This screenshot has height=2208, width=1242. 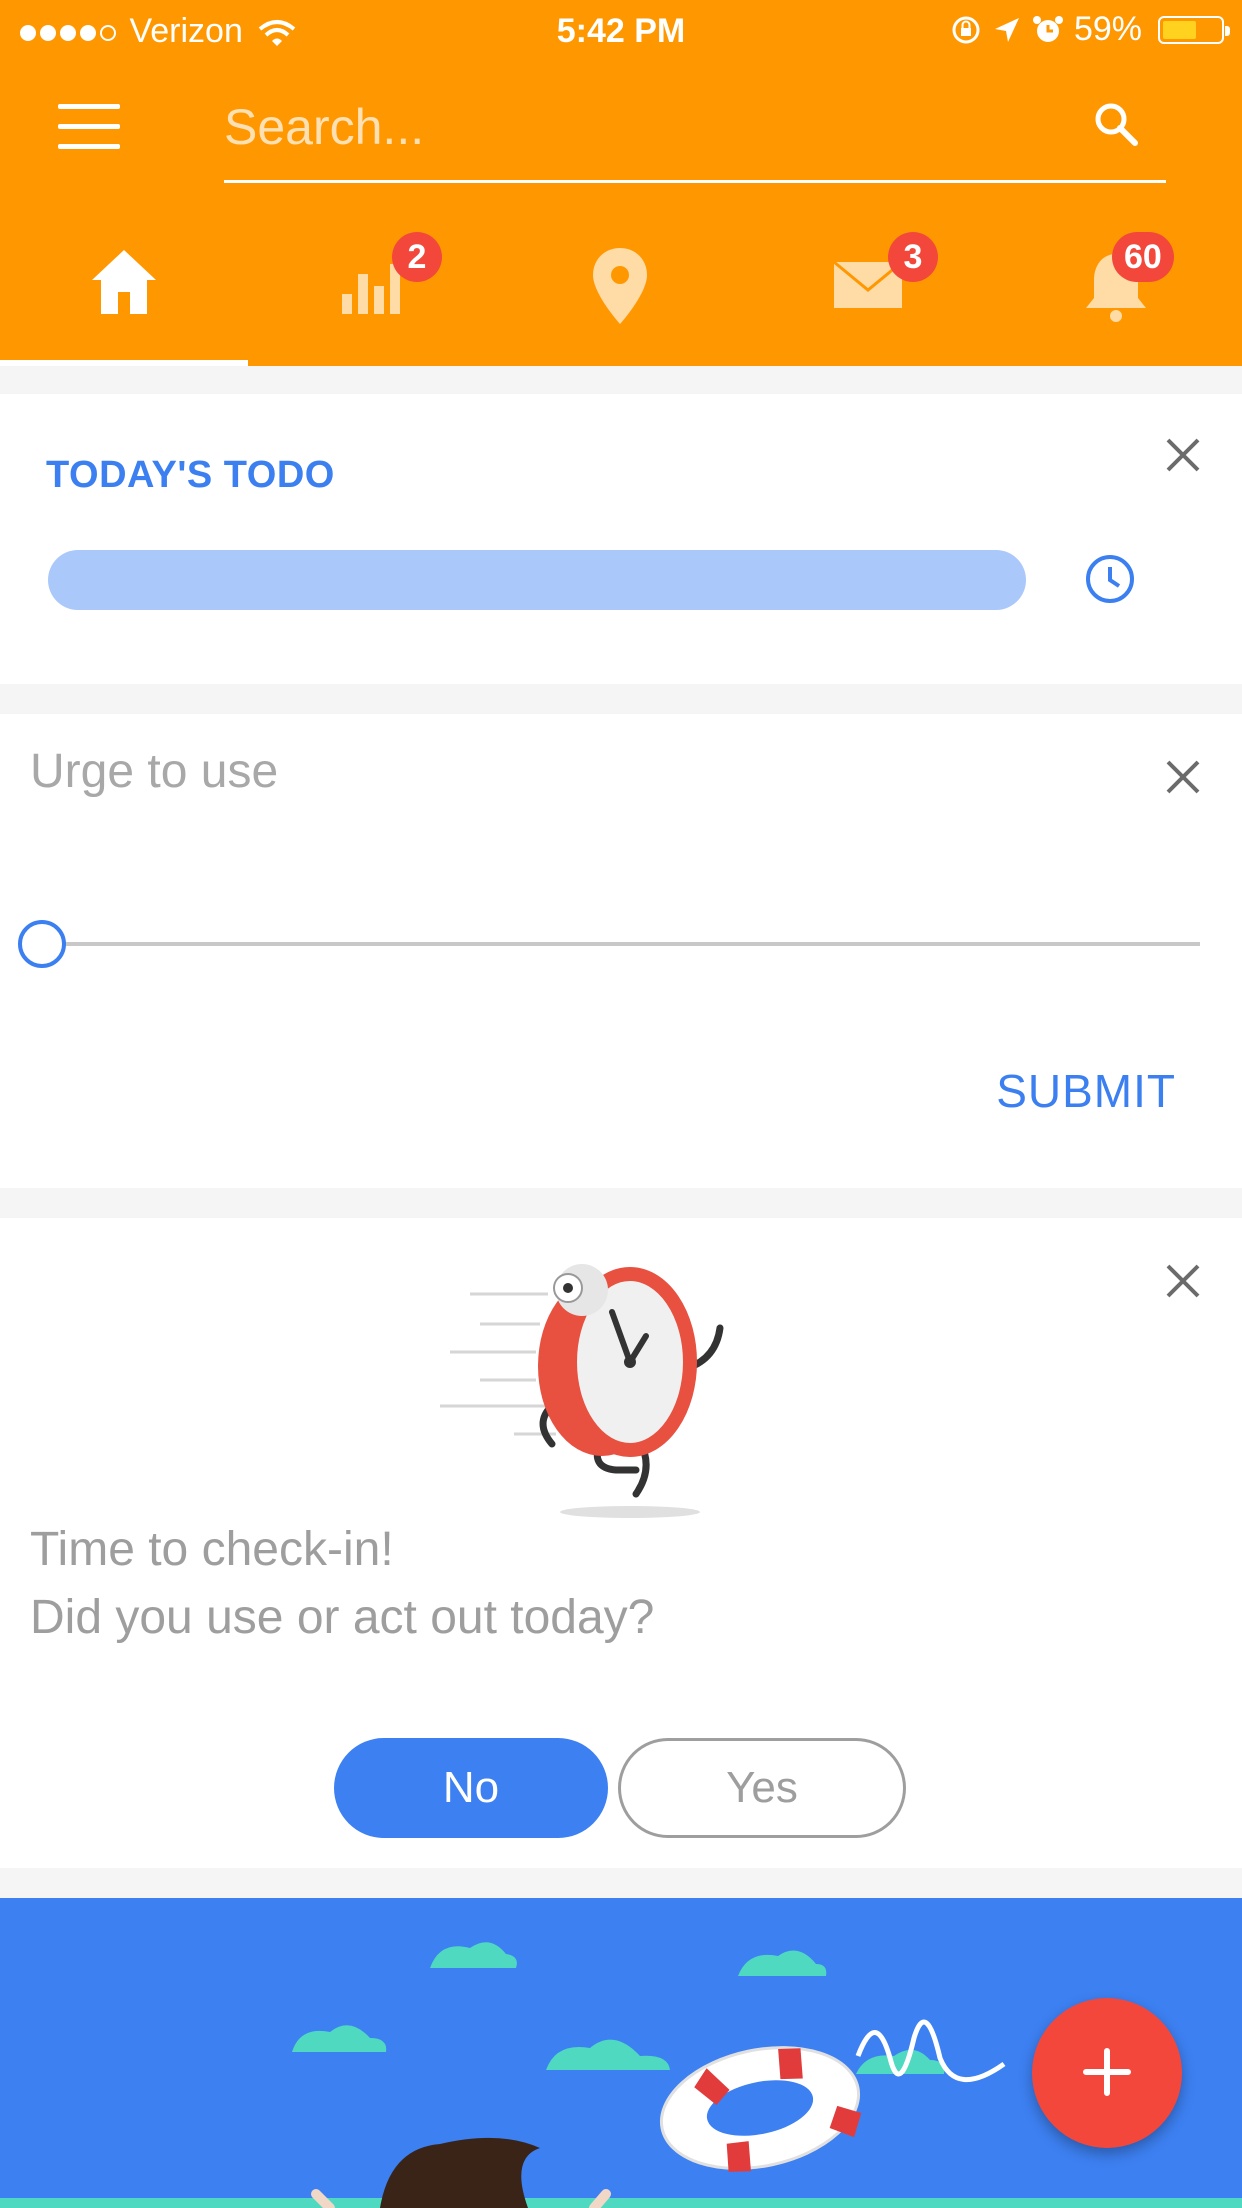 What do you see at coordinates (621, 31) in the screenshot?
I see `status-bar: Verizon 5:42 PM 59%` at bounding box center [621, 31].